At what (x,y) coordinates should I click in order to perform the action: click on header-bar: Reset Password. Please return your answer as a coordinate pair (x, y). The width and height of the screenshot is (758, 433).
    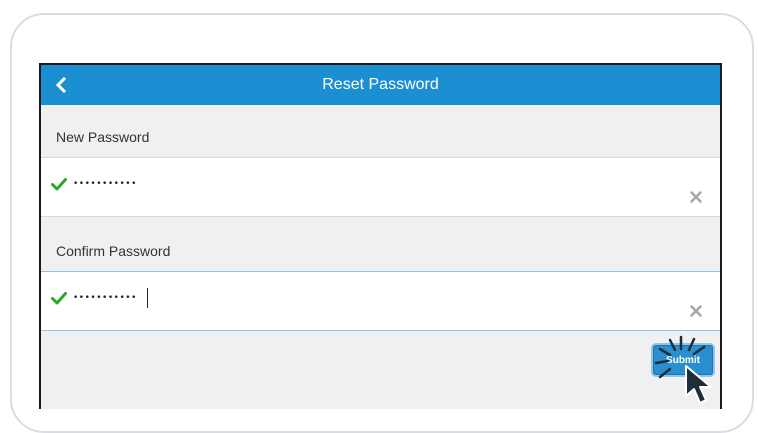
    Looking at the image, I should click on (380, 85).